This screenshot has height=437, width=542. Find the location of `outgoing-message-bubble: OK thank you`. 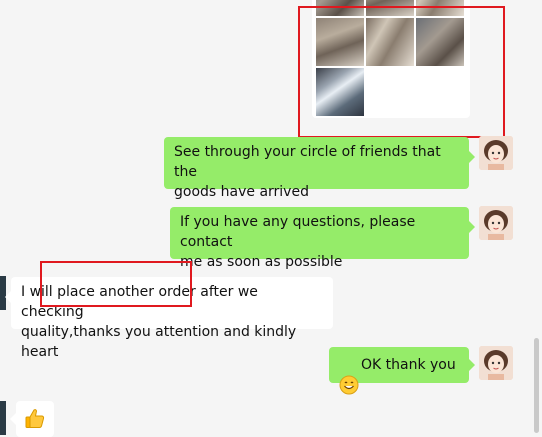

outgoing-message-bubble: OK thank you is located at coordinates (399, 371).